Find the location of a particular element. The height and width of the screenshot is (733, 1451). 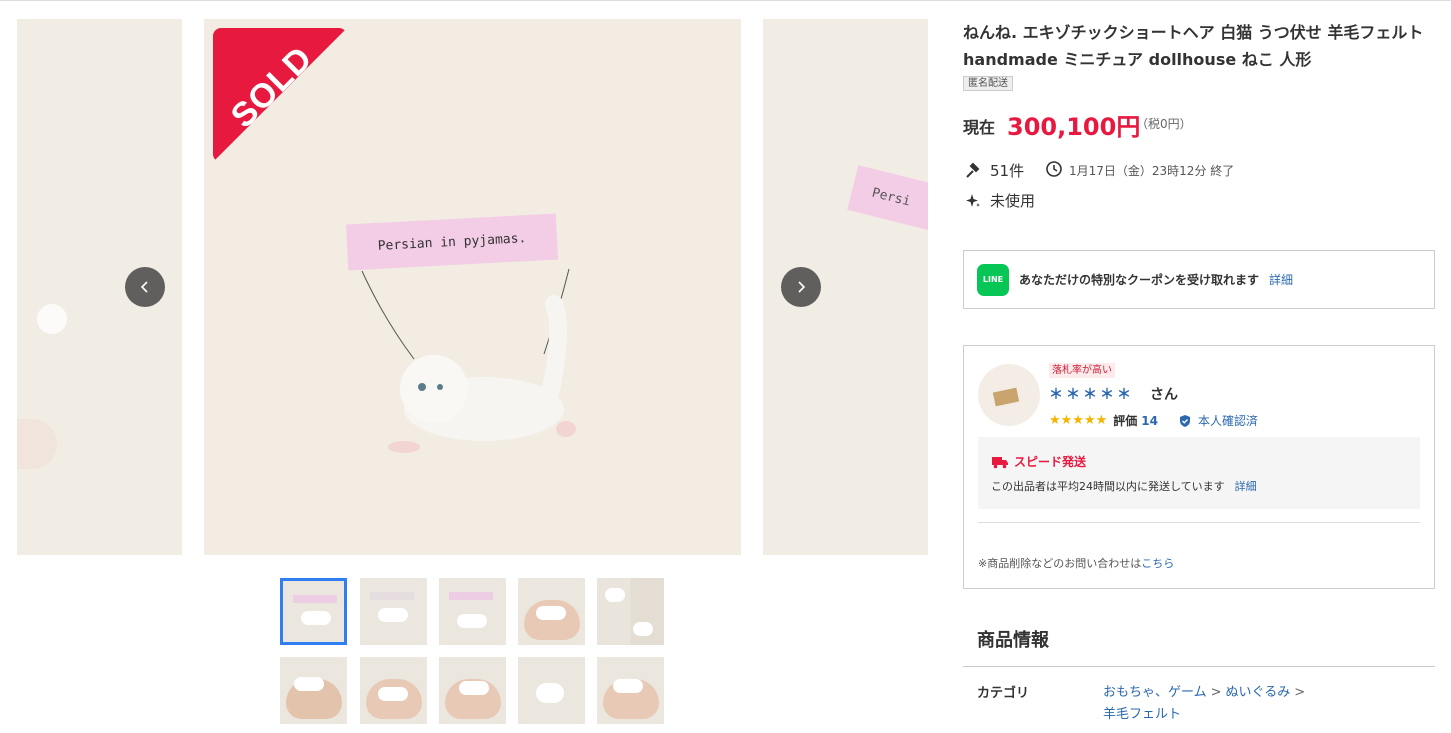

rating-count-link: 14 is located at coordinates (1149, 421).